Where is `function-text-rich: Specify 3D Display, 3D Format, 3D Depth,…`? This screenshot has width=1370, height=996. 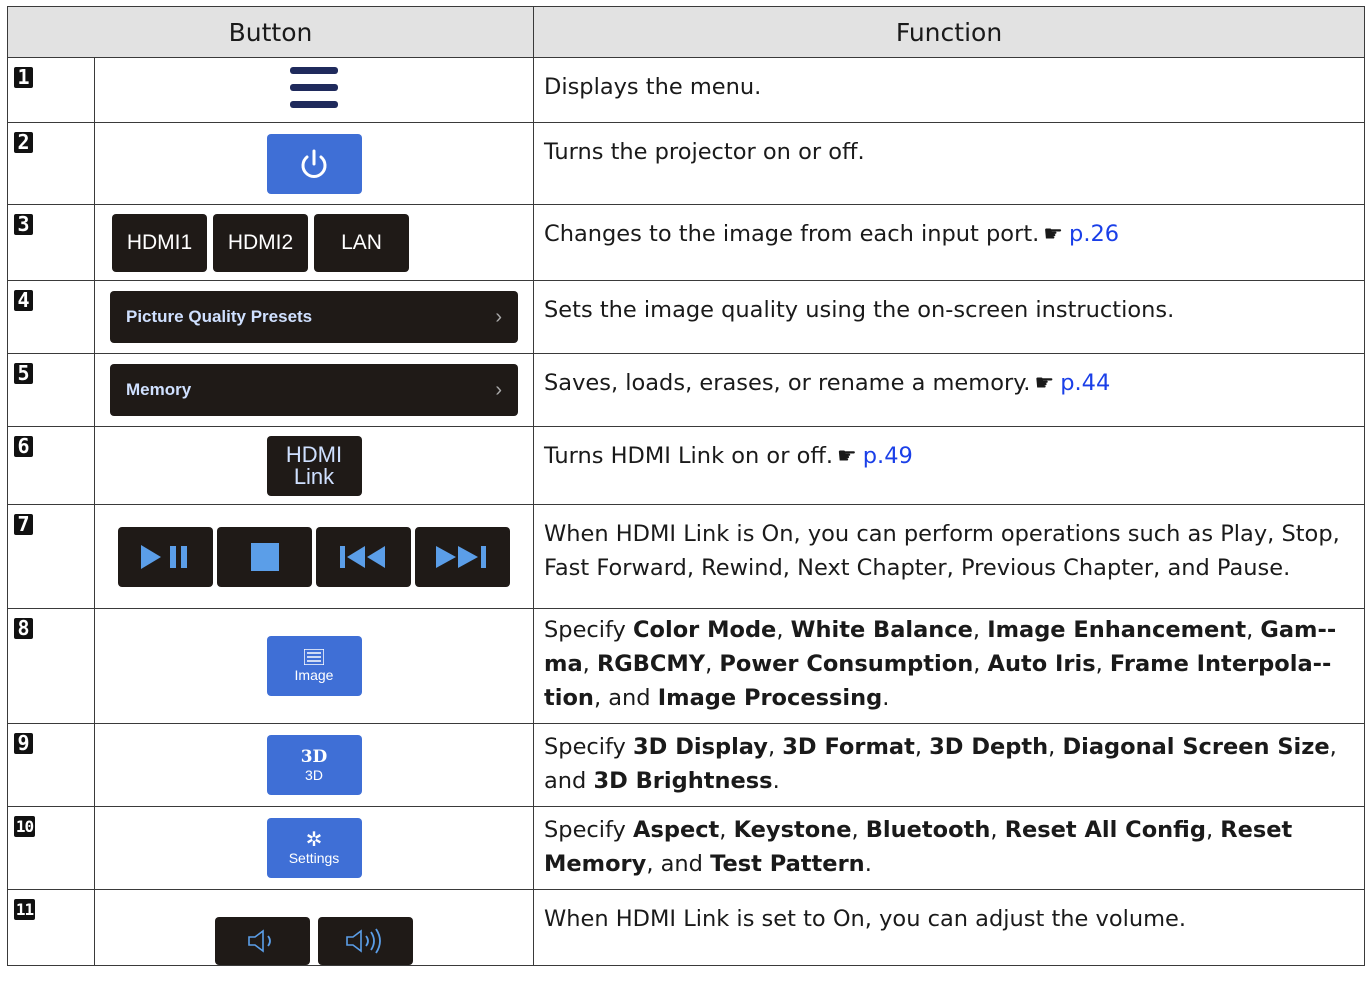
function-text-rich: Specify 3D Display, 3D Format, 3D Depth,… is located at coordinates (949, 765).